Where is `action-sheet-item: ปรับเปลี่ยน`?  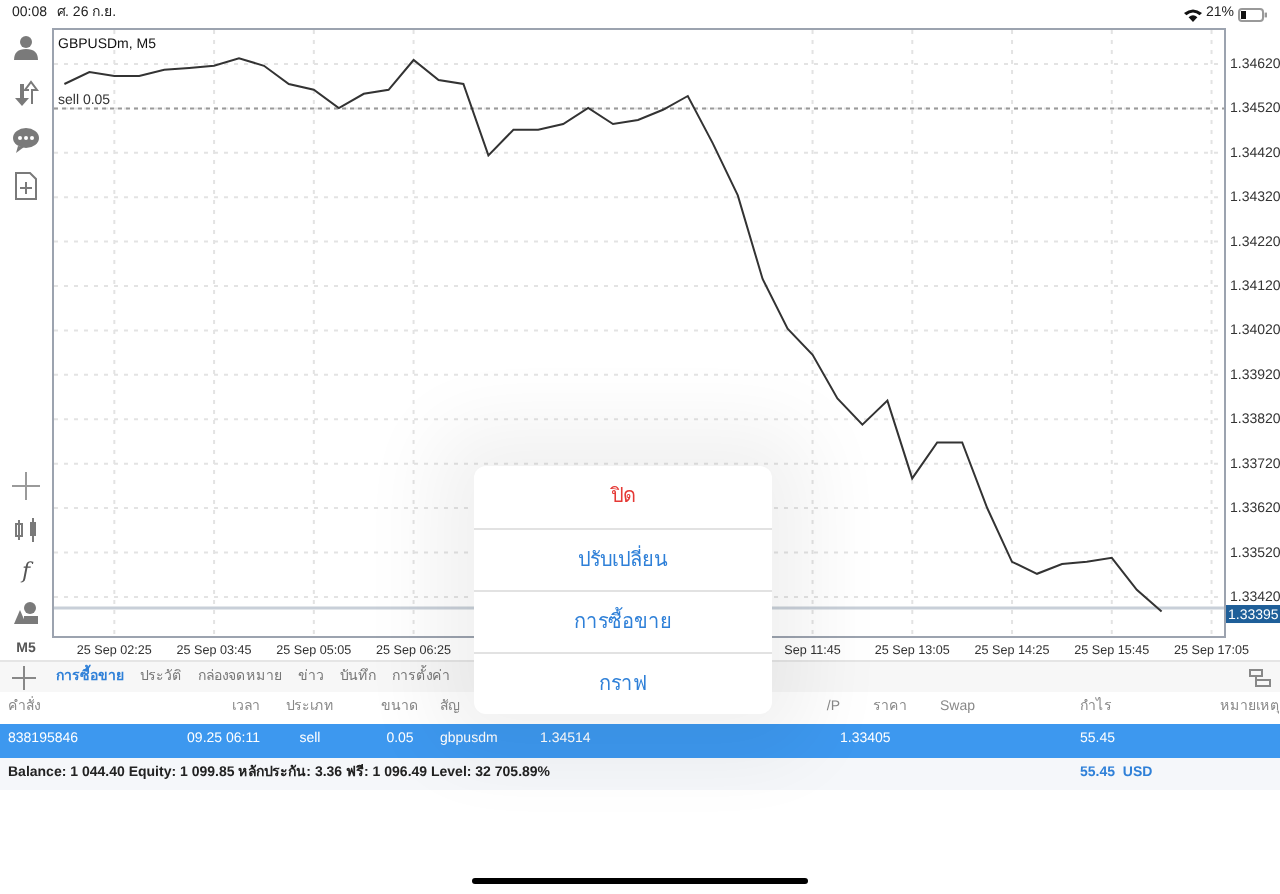
action-sheet-item: ปรับเปลี่ยน is located at coordinates (623, 559).